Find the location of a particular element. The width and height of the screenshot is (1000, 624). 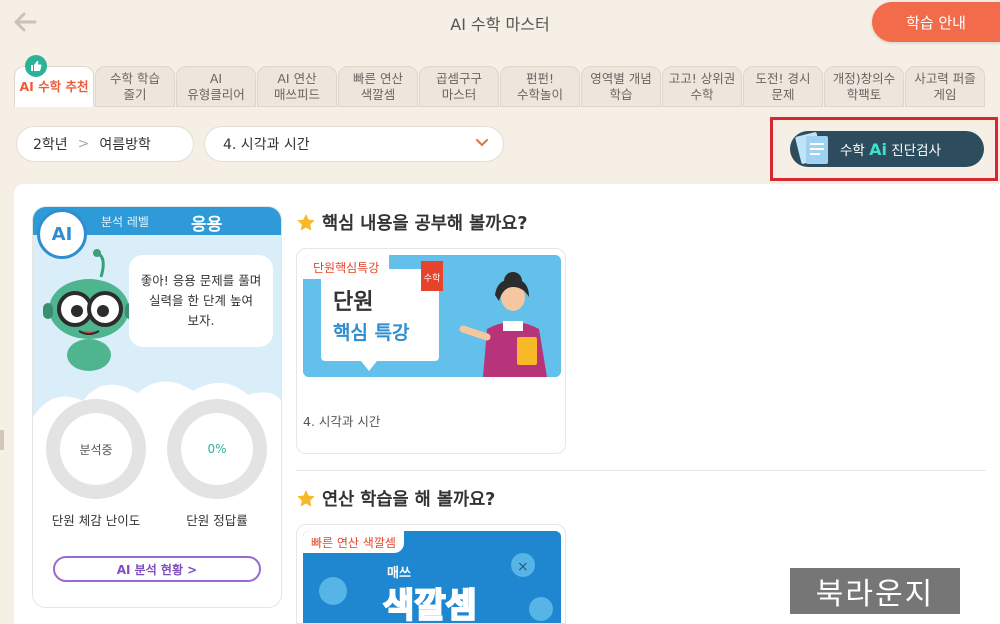

tab-ai-recommend: AI 수학 추천 is located at coordinates (54, 81).